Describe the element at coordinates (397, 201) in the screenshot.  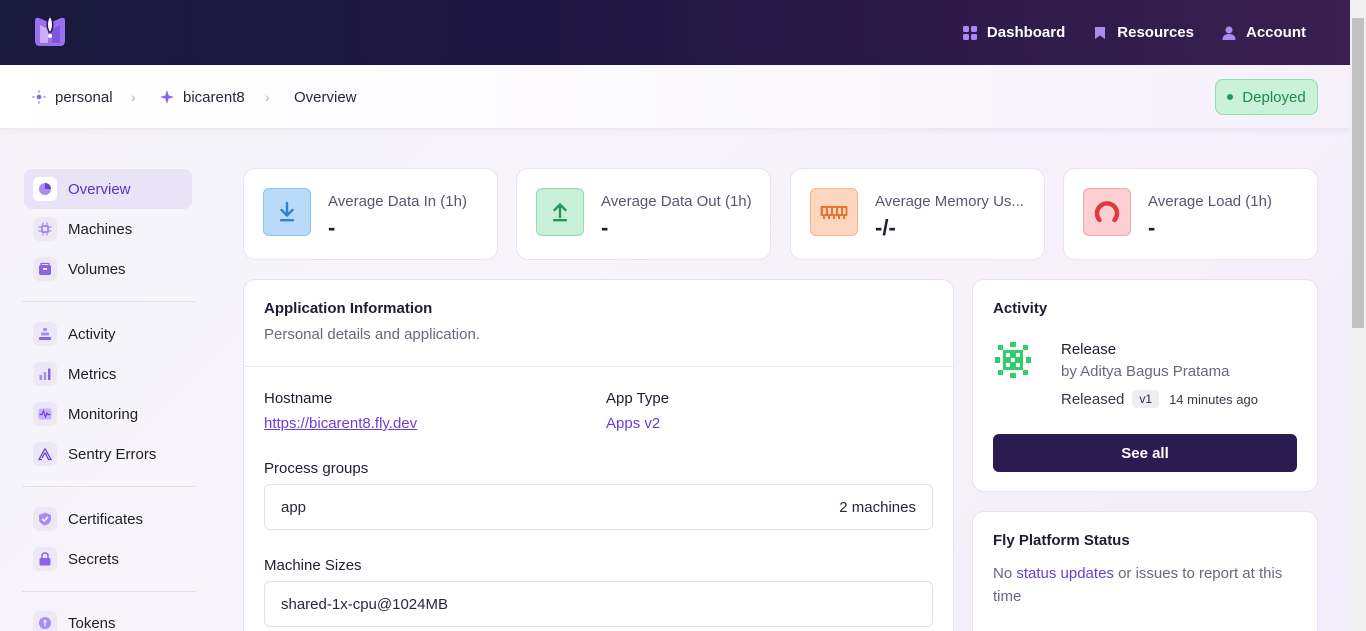
I see `stat-label: Average Data In (1h)` at that location.